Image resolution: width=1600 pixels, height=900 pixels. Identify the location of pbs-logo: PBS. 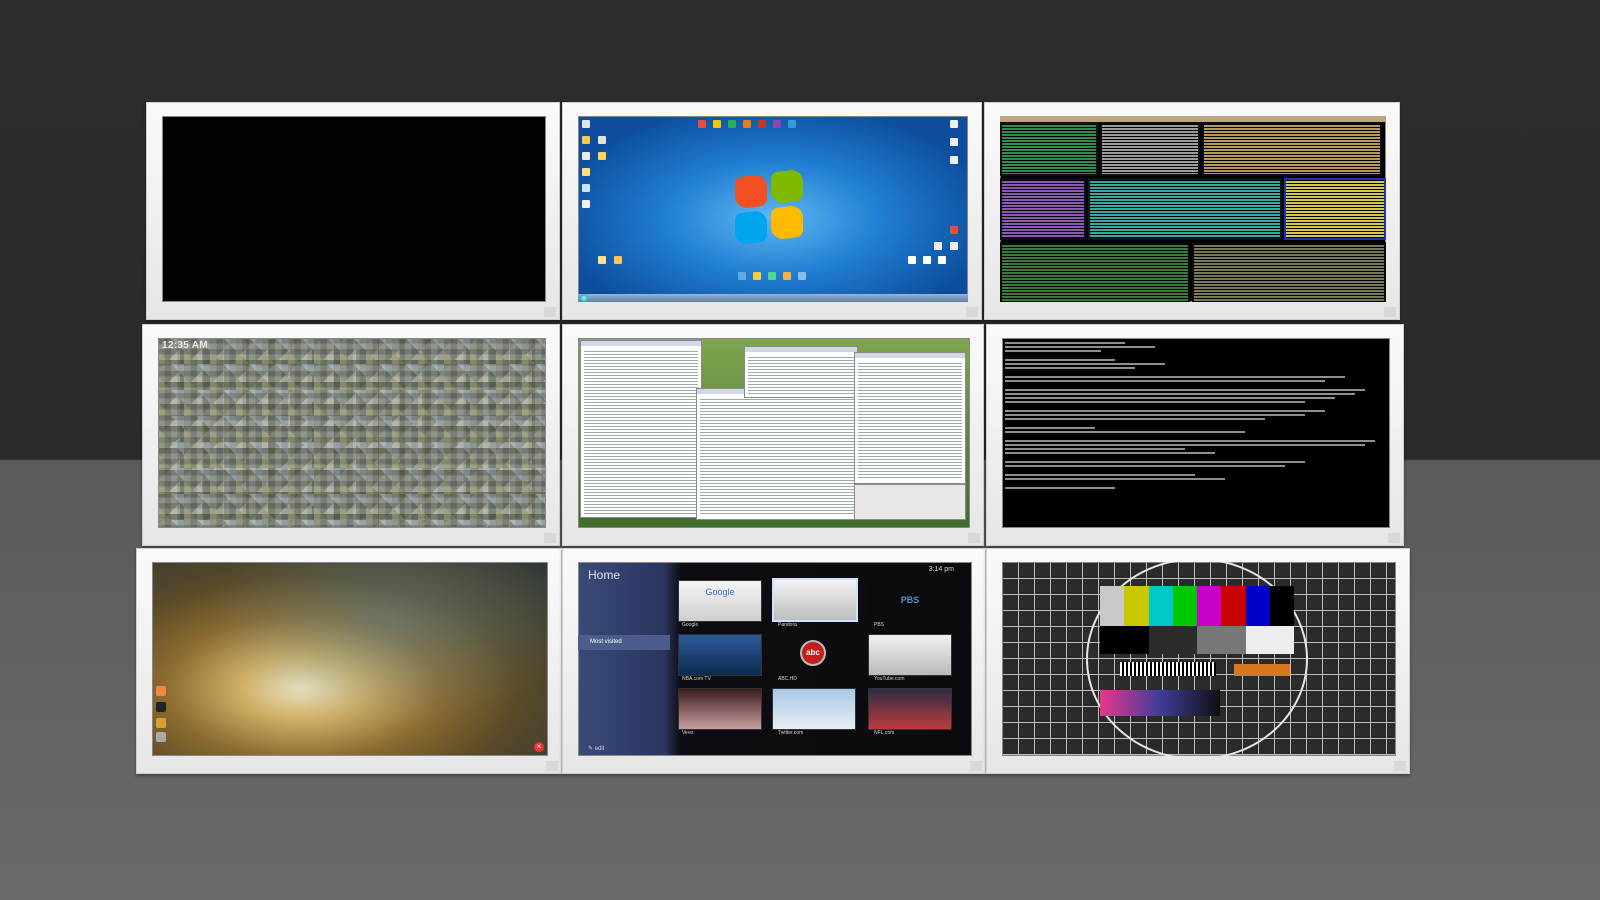
(910, 600).